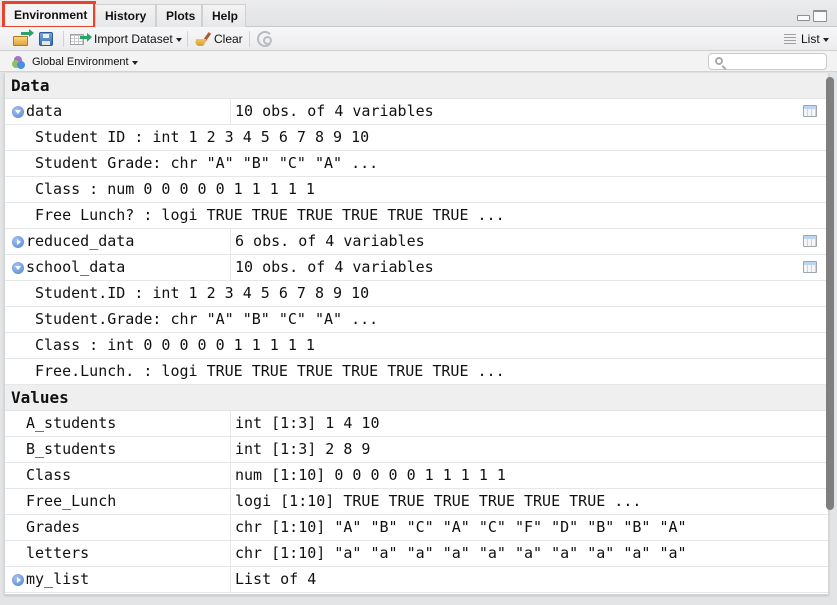  What do you see at coordinates (416, 86) in the screenshot?
I see `section-header-data: Data` at bounding box center [416, 86].